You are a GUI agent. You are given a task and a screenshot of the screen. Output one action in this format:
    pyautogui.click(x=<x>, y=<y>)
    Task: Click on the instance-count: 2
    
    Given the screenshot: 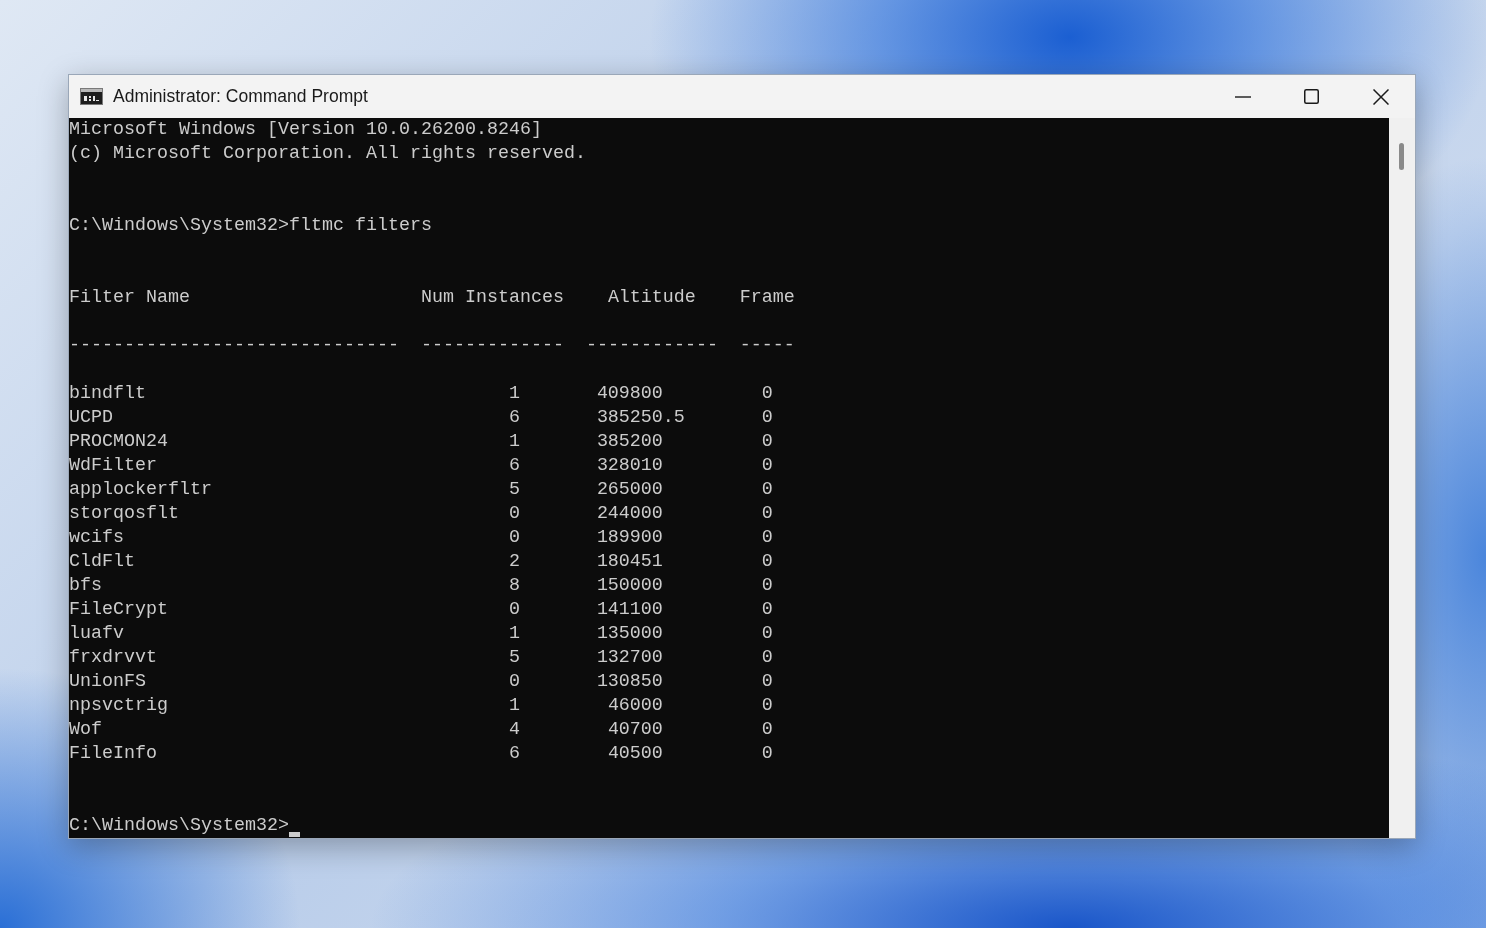 What is the action you would take?
    pyautogui.click(x=514, y=561)
    